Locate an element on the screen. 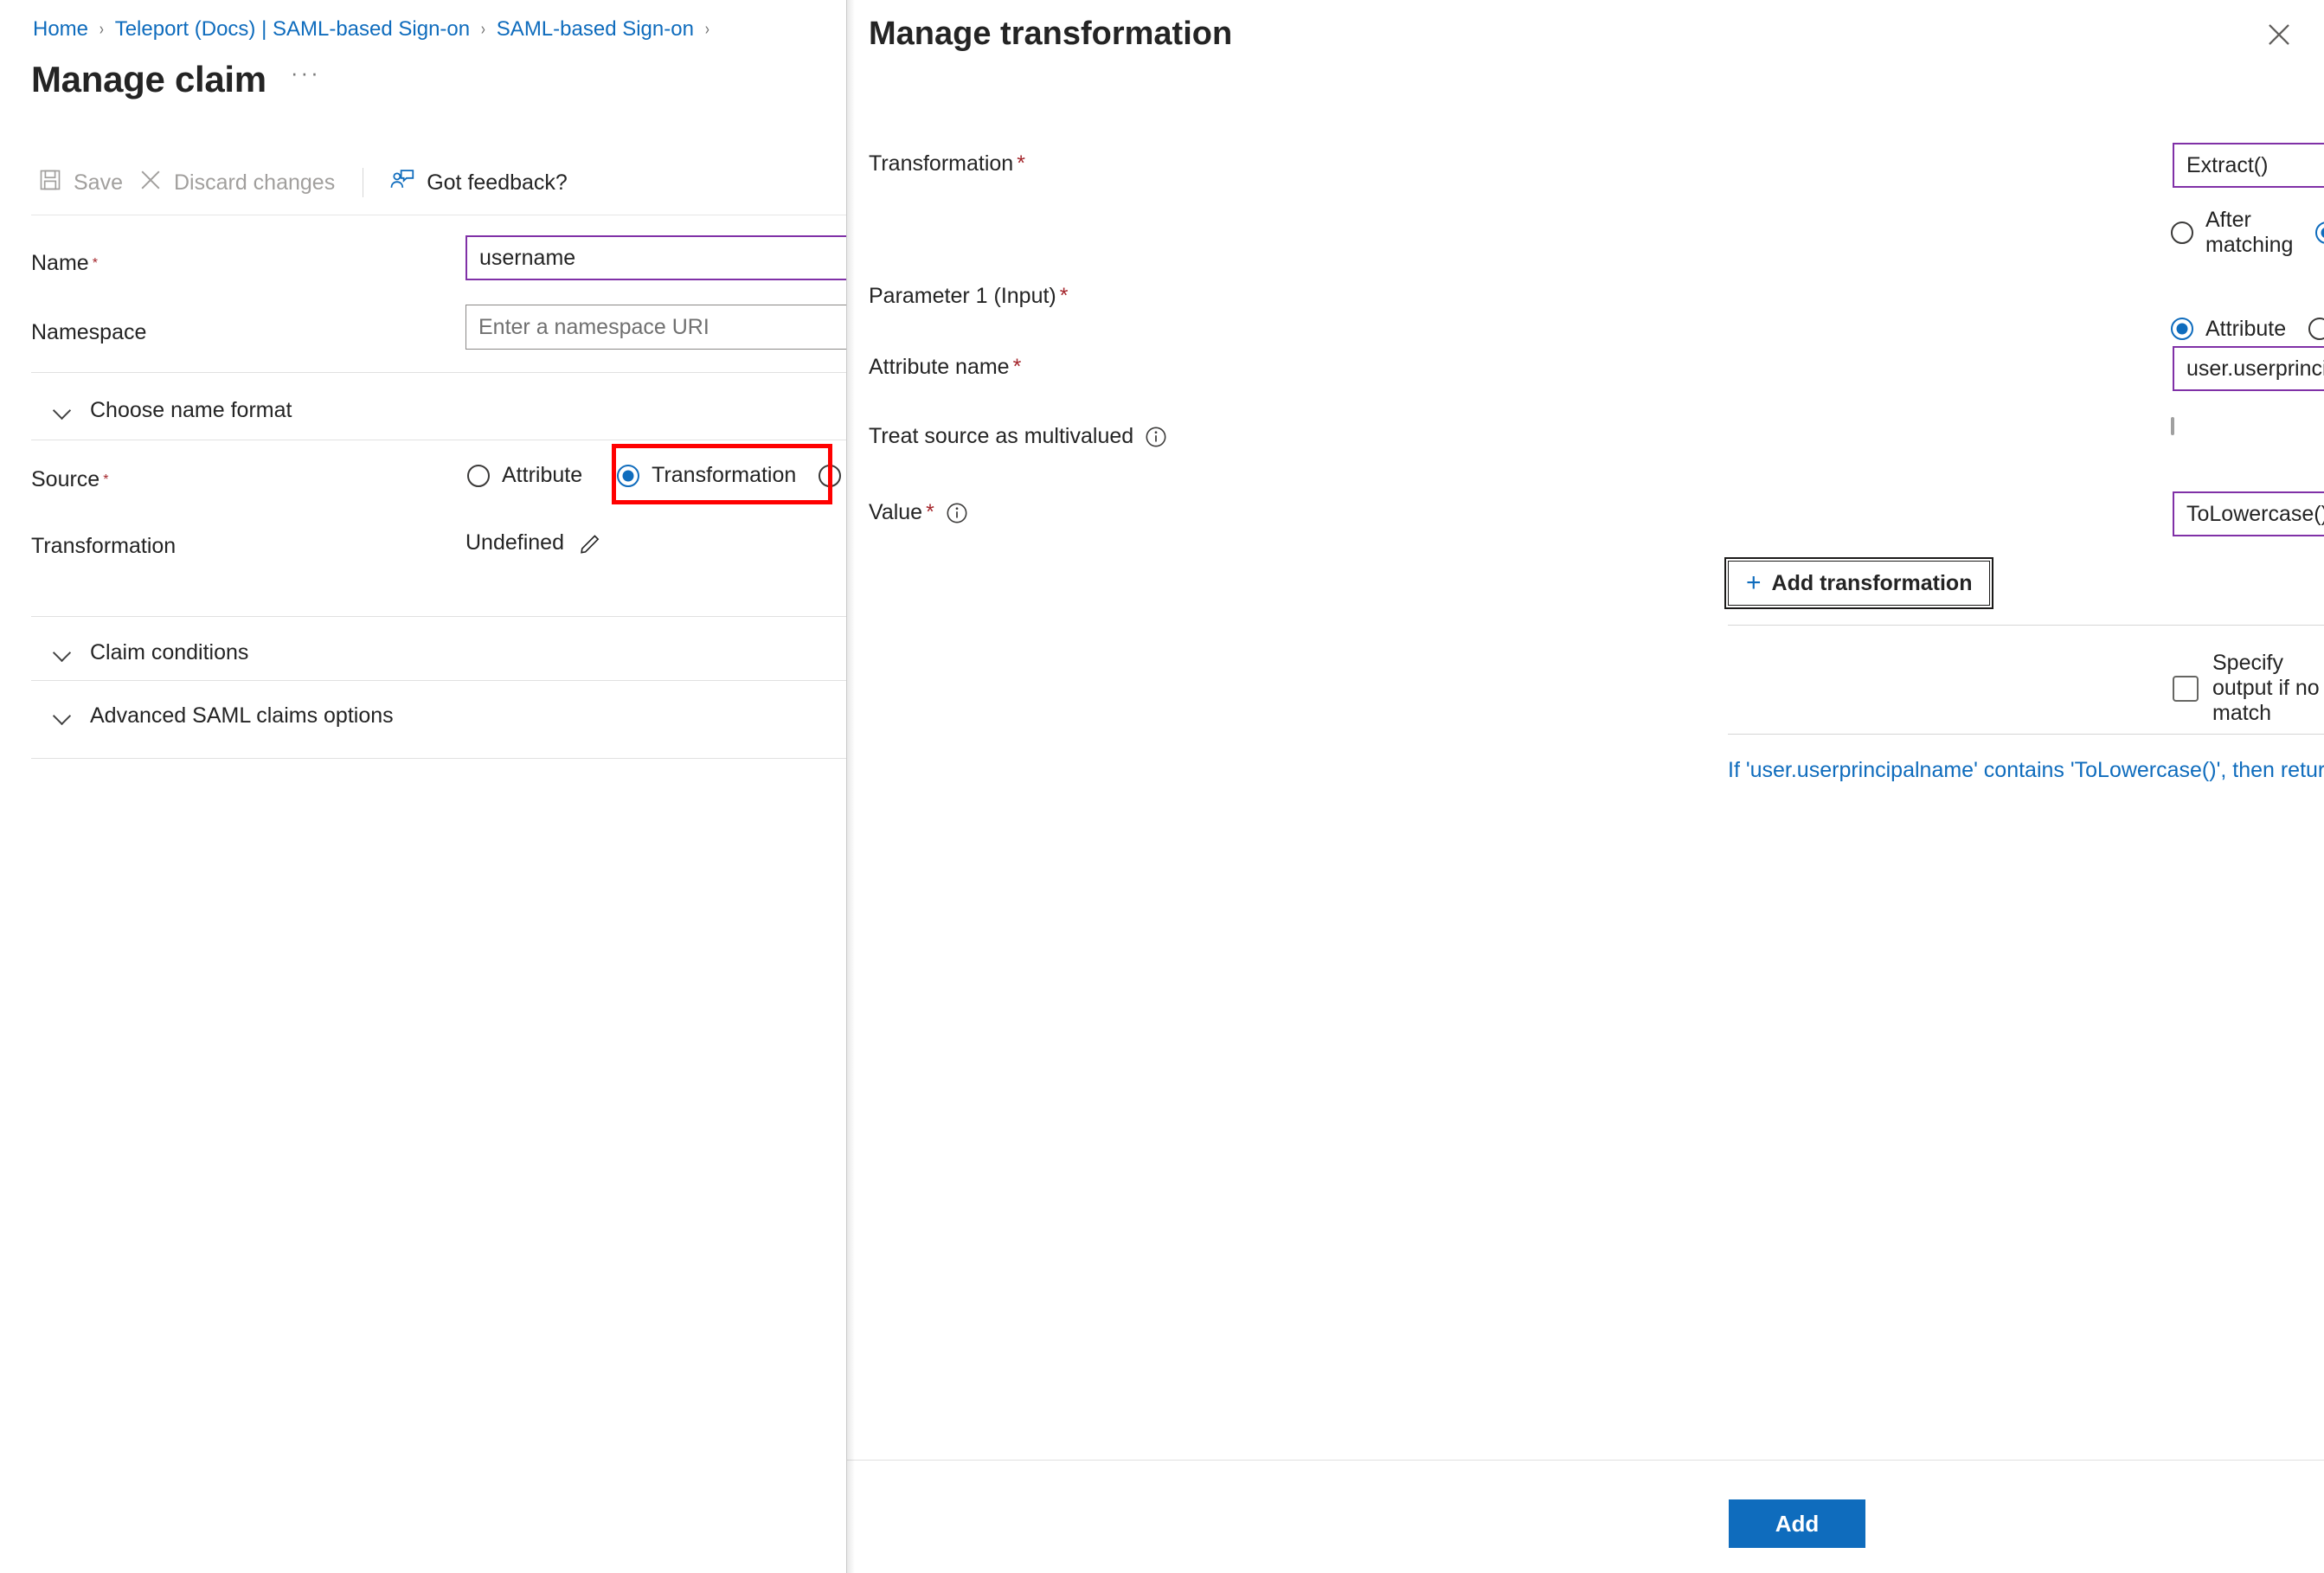  source-radio-group: Attribute Transformation is located at coordinates (656, 476).